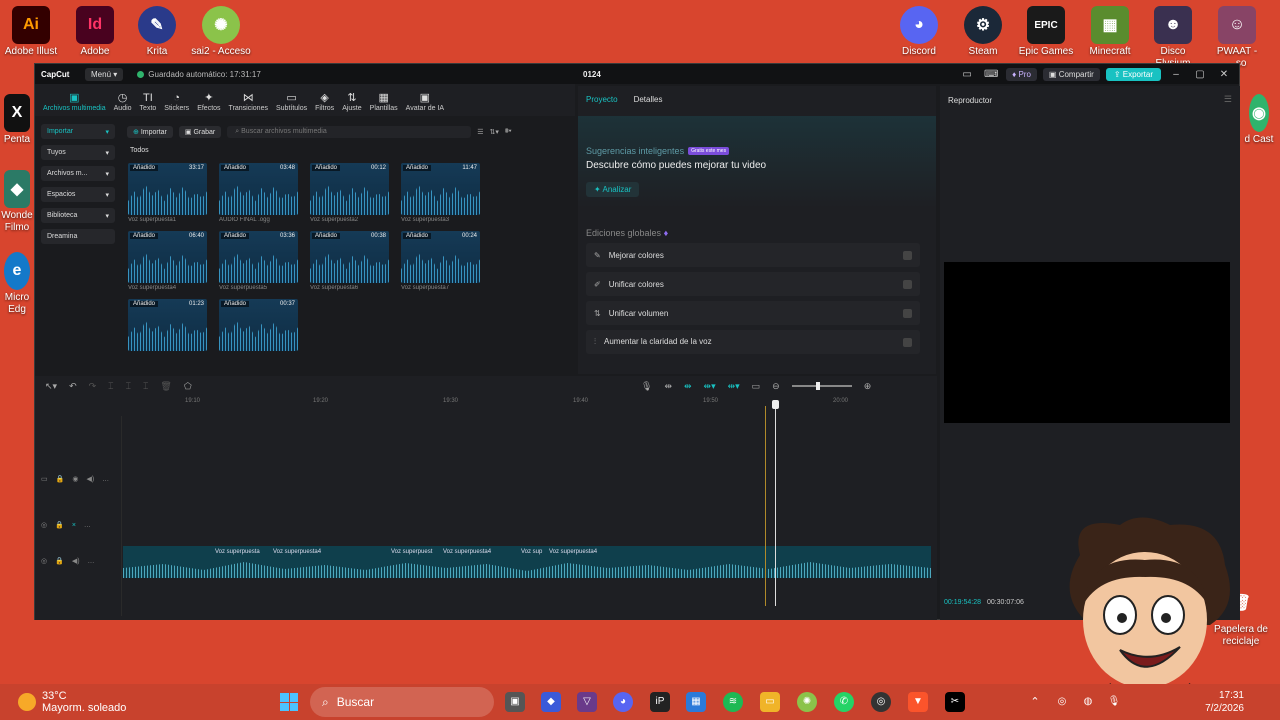 Image resolution: width=1280 pixels, height=720 pixels. Describe the element at coordinates (1224, 702) in the screenshot. I see `clock: 17:31 7/2/2026` at that location.